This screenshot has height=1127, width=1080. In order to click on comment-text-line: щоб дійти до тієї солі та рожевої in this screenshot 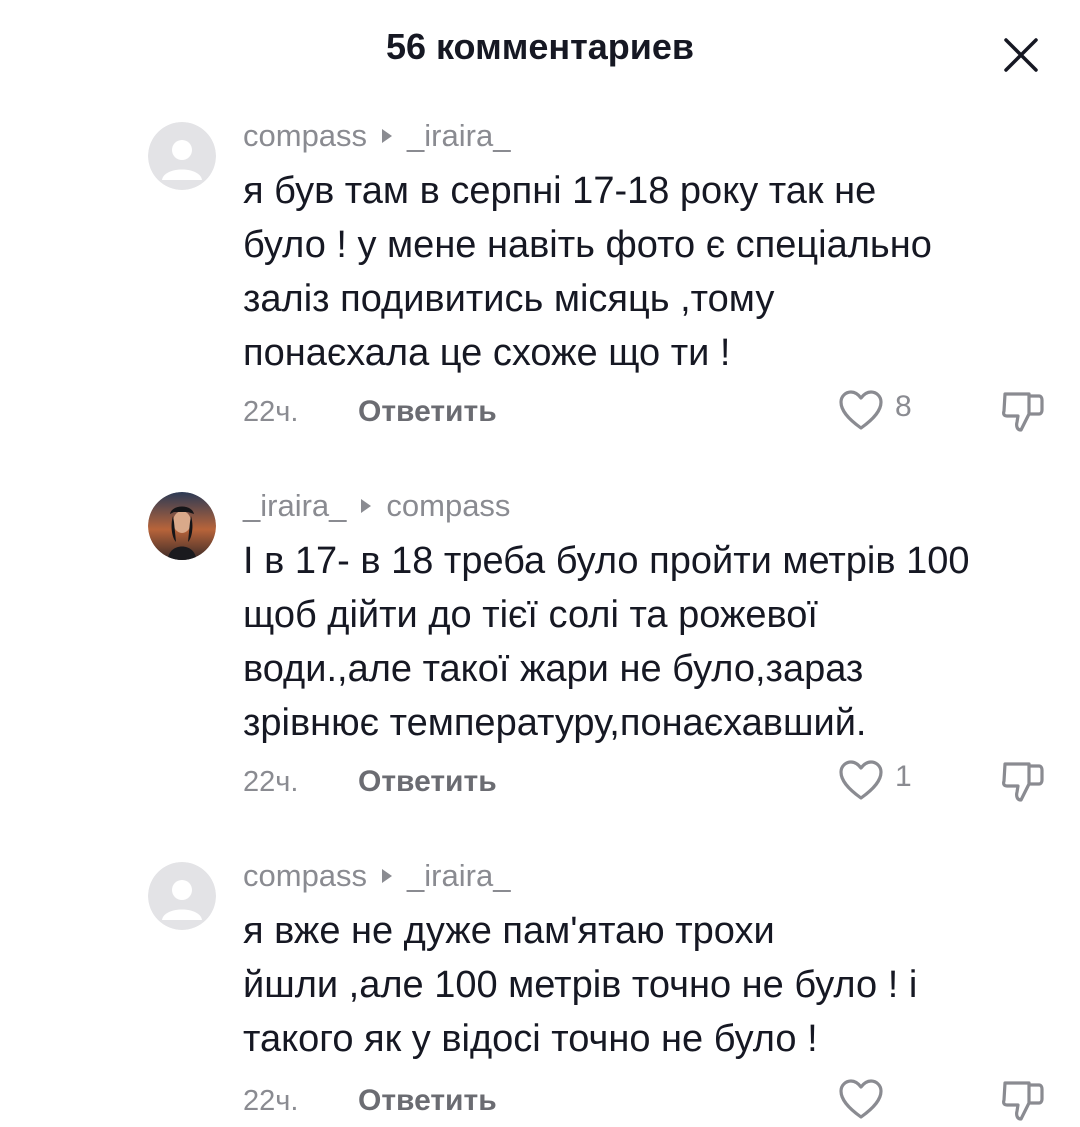, I will do `click(530, 615)`.